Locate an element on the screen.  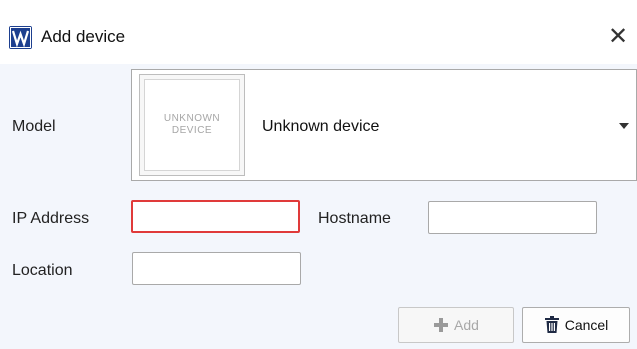
cancel-button: Cancel is located at coordinates (576, 325).